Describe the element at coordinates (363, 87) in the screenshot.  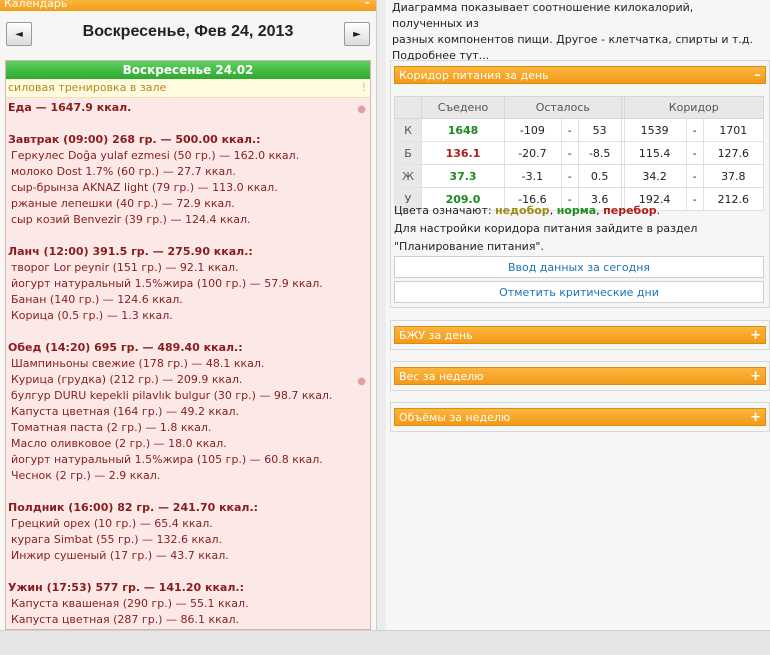
I see `exclamation-icon: !` at that location.